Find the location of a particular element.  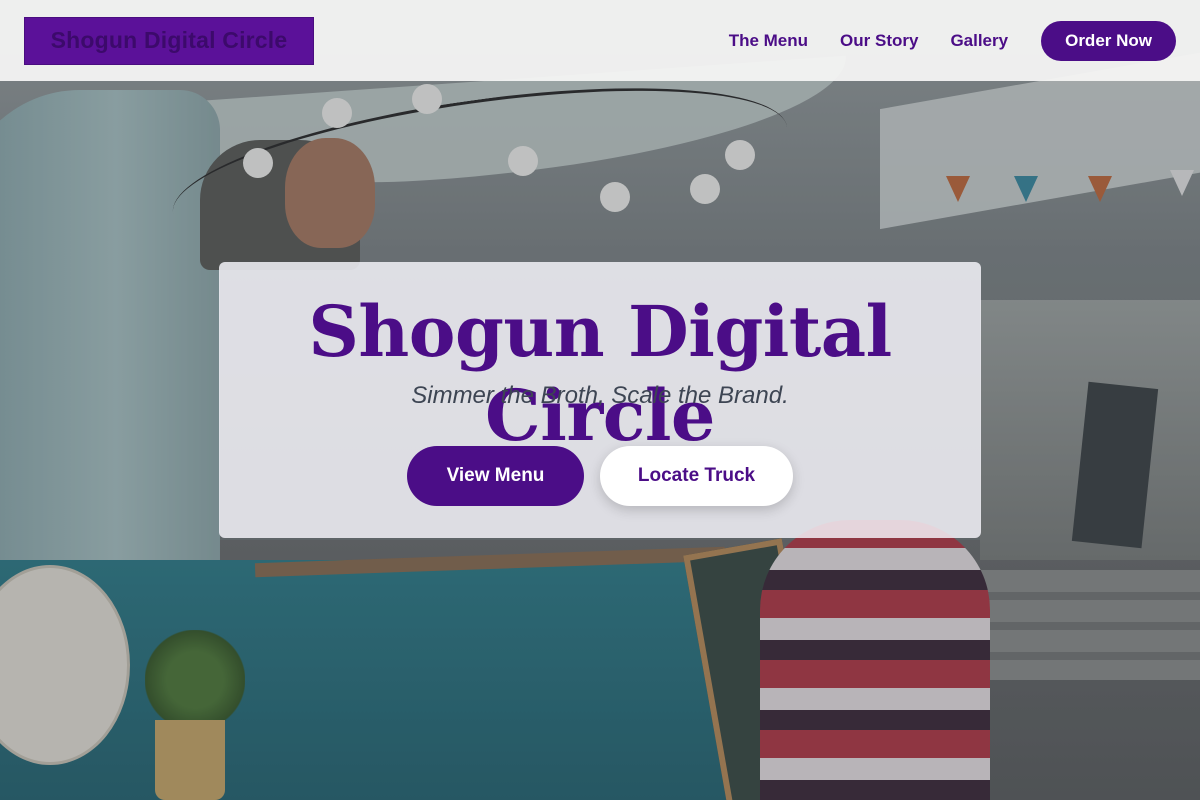

main-nav: The Menu Our Story Gallery Order Now is located at coordinates (936, 40).